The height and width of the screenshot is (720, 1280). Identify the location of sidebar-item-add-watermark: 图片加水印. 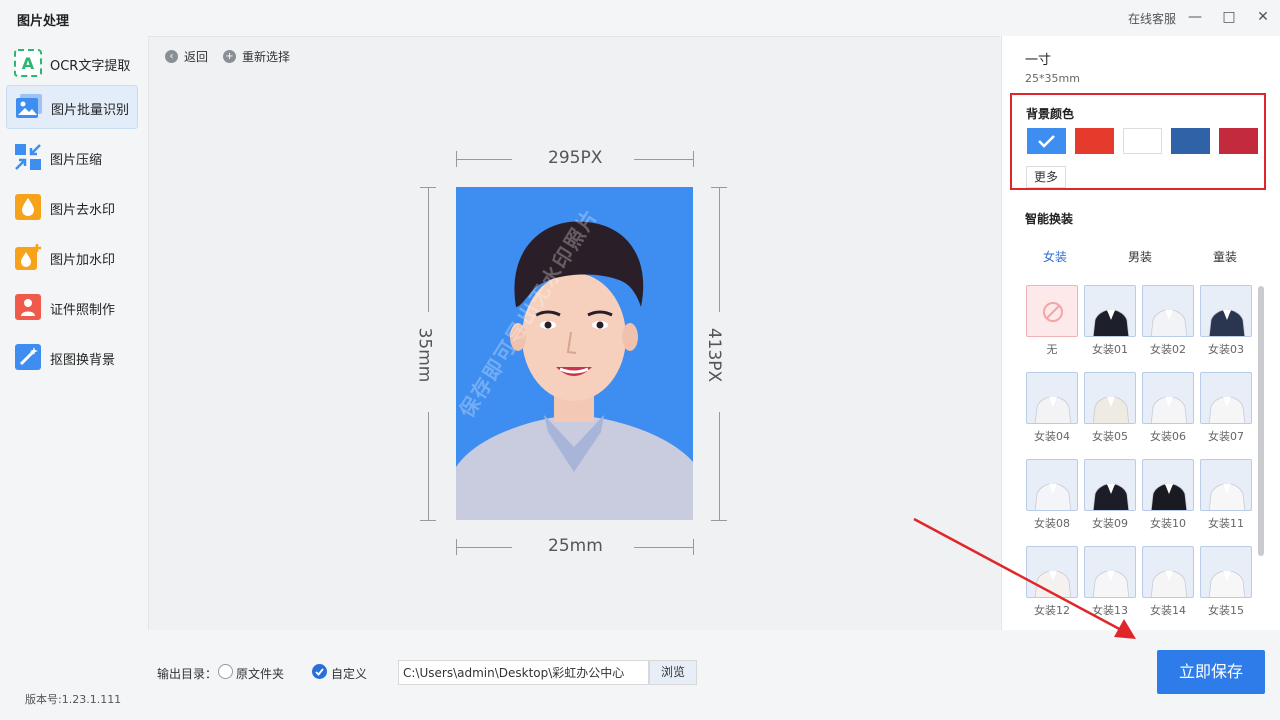
(72, 258).